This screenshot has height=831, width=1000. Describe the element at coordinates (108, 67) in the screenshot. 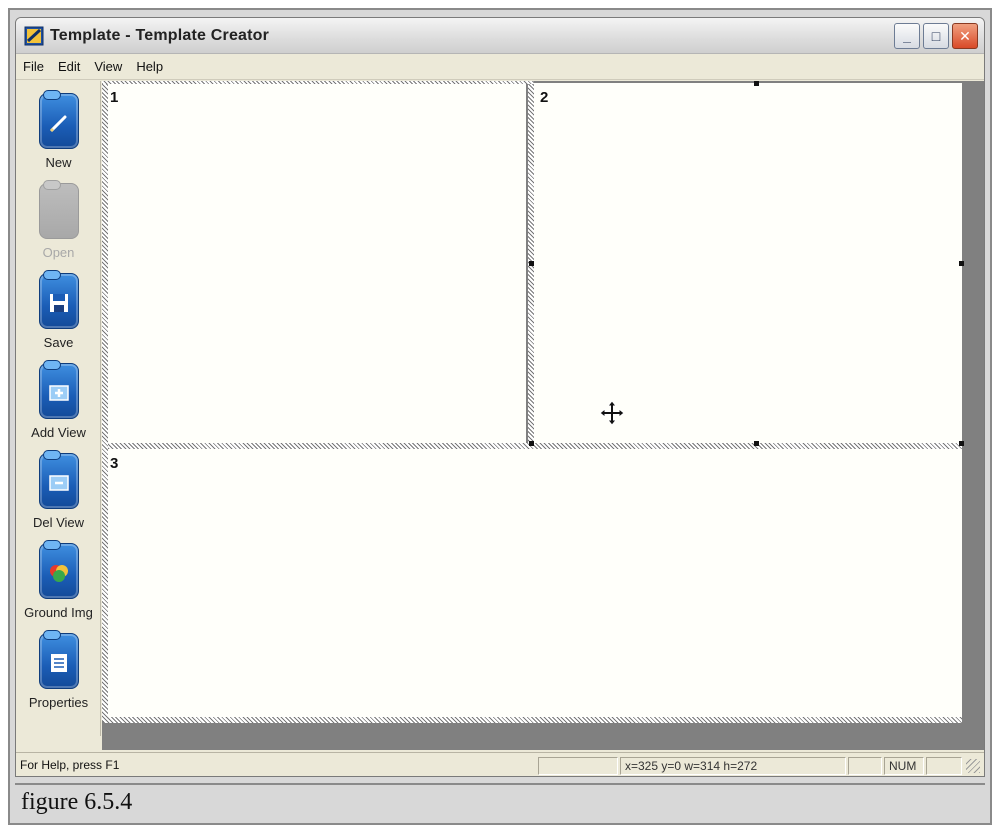

I see `menu-view: View` at that location.